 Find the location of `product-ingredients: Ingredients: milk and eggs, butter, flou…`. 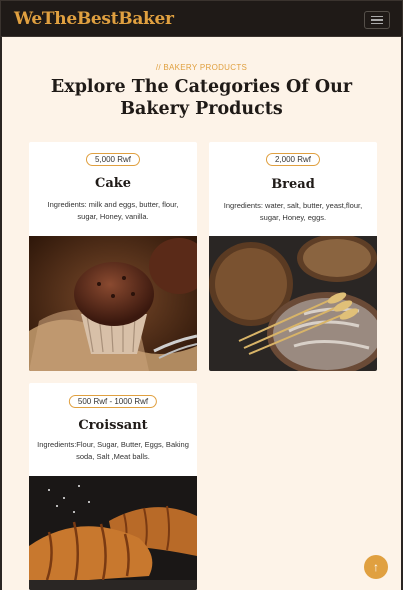

product-ingredients: Ingredients: milk and eggs, butter, flou… is located at coordinates (113, 210).